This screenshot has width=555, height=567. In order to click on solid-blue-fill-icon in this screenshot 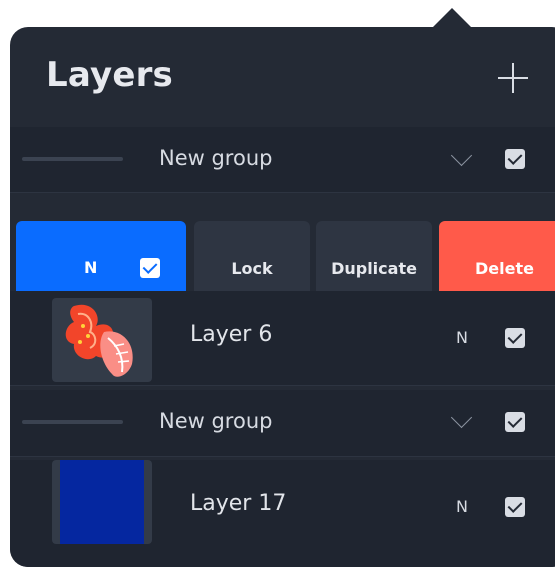, I will do `click(102, 502)`.